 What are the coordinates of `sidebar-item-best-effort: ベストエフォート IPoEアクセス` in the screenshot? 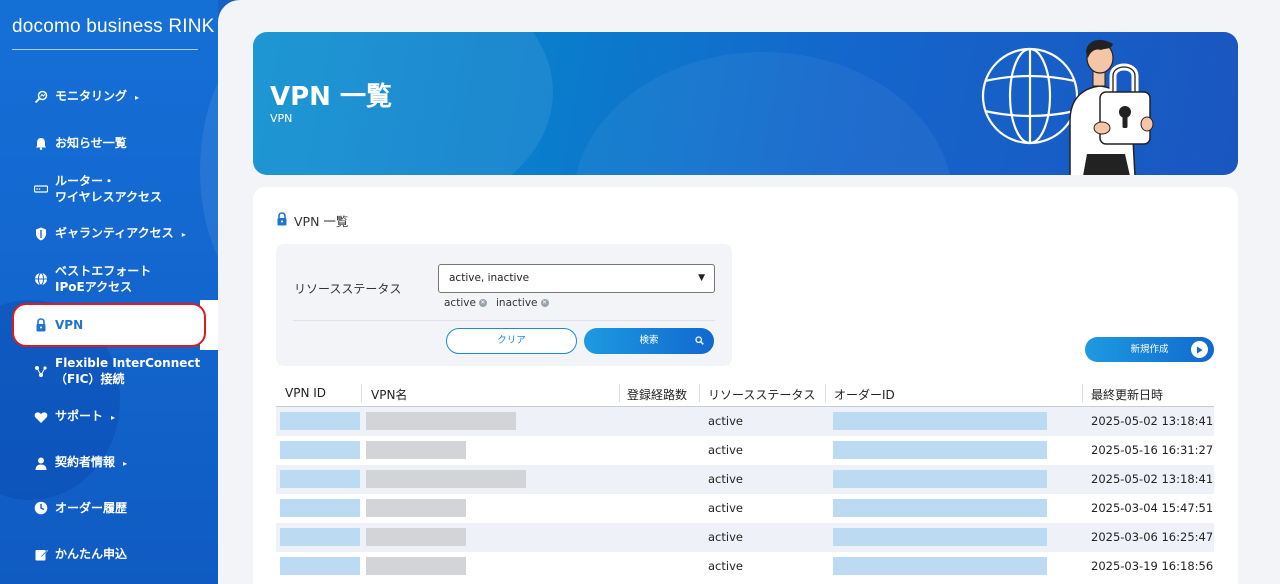 It's located at (109, 279).